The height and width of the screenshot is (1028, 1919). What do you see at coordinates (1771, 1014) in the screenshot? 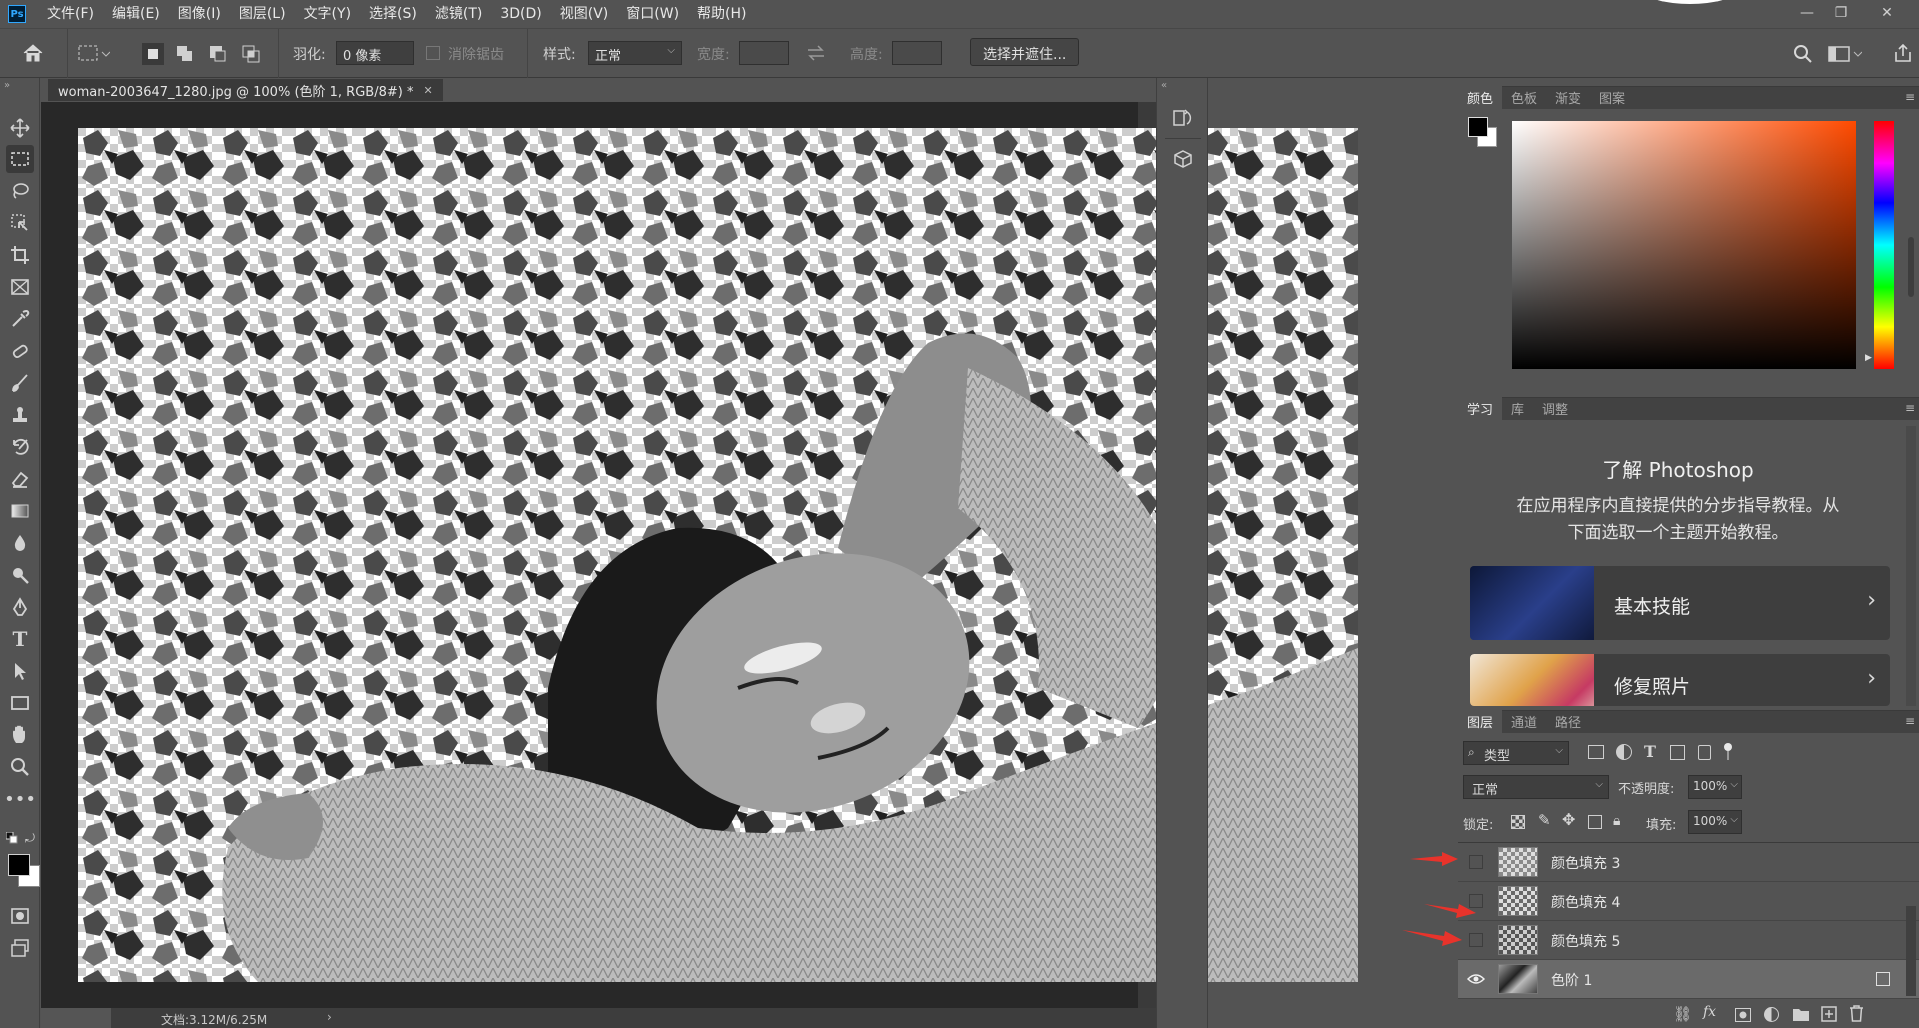
I see `new-adjustment-layer-icon` at bounding box center [1771, 1014].